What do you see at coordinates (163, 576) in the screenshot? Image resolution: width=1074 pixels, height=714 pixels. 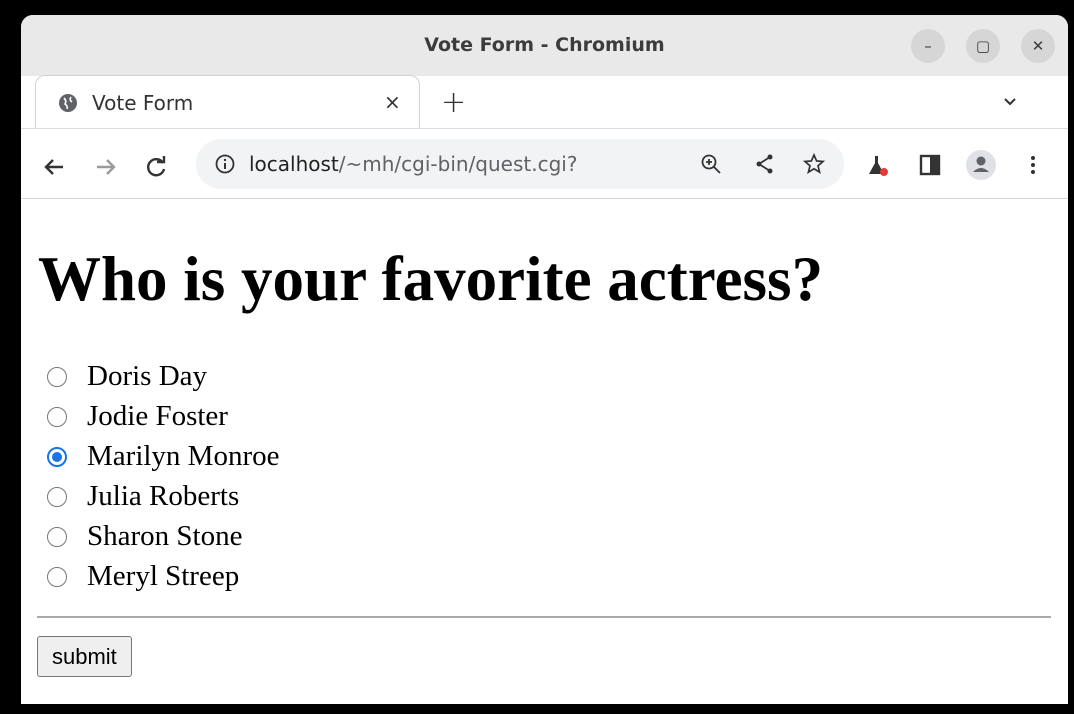 I see `option-label: Meryl Streep` at bounding box center [163, 576].